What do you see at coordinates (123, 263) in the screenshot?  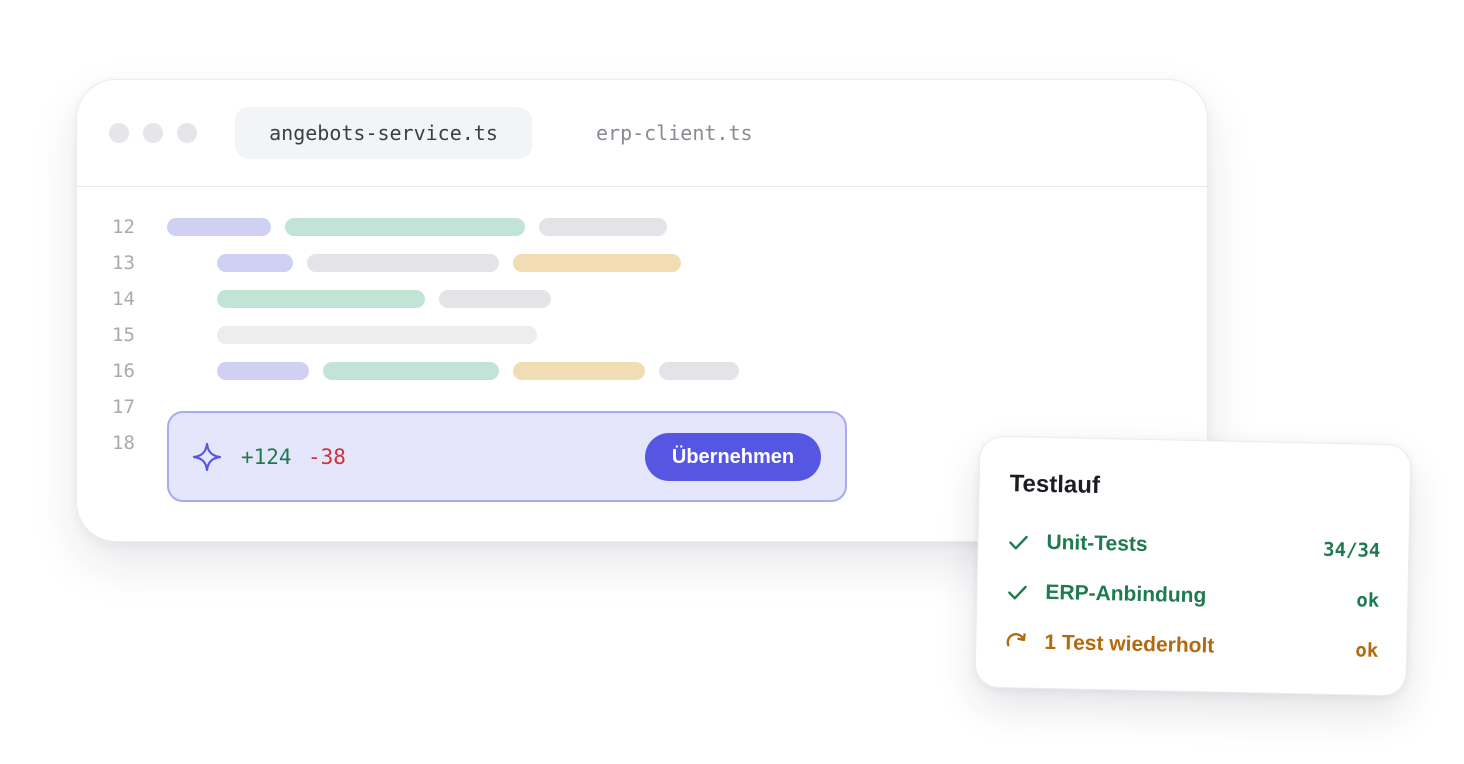 I see `line-number: 13` at bounding box center [123, 263].